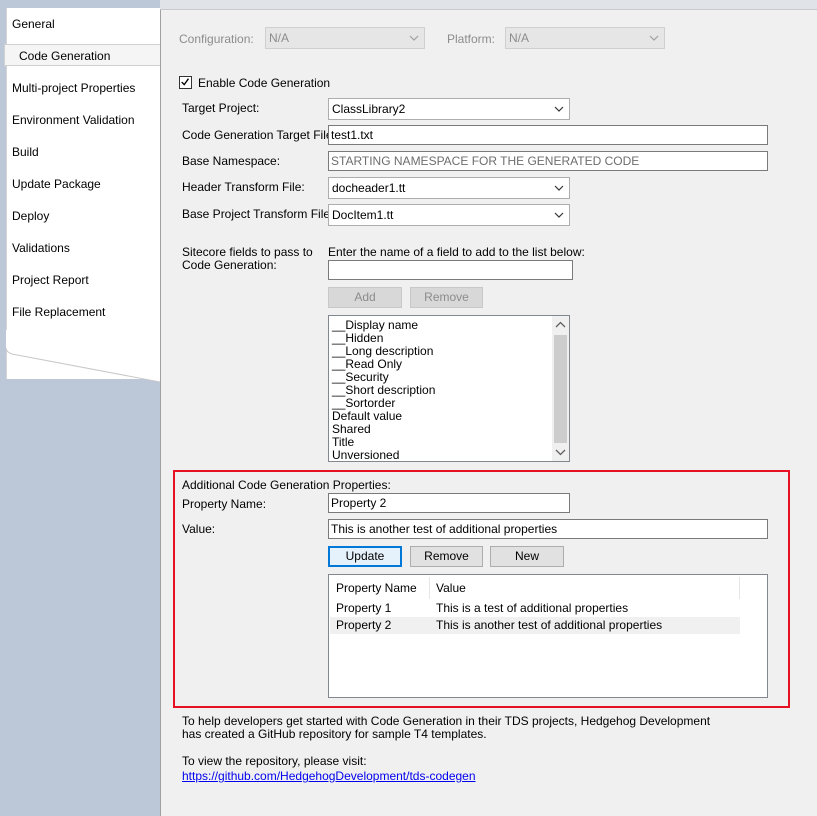 The width and height of the screenshot is (817, 816). I want to click on sitecore-fields-label-line1: Sitecore fields to pass to, so click(247, 252).